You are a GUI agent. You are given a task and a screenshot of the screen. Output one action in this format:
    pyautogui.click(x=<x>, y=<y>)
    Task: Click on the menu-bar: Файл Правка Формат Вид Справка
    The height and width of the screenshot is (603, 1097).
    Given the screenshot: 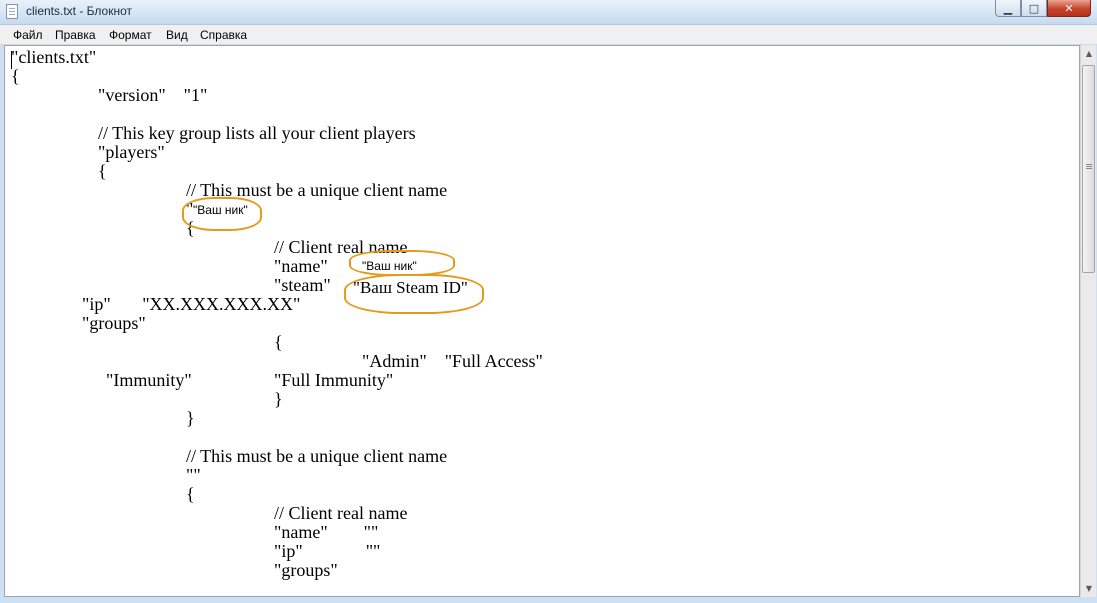 What is the action you would take?
    pyautogui.click(x=548, y=35)
    